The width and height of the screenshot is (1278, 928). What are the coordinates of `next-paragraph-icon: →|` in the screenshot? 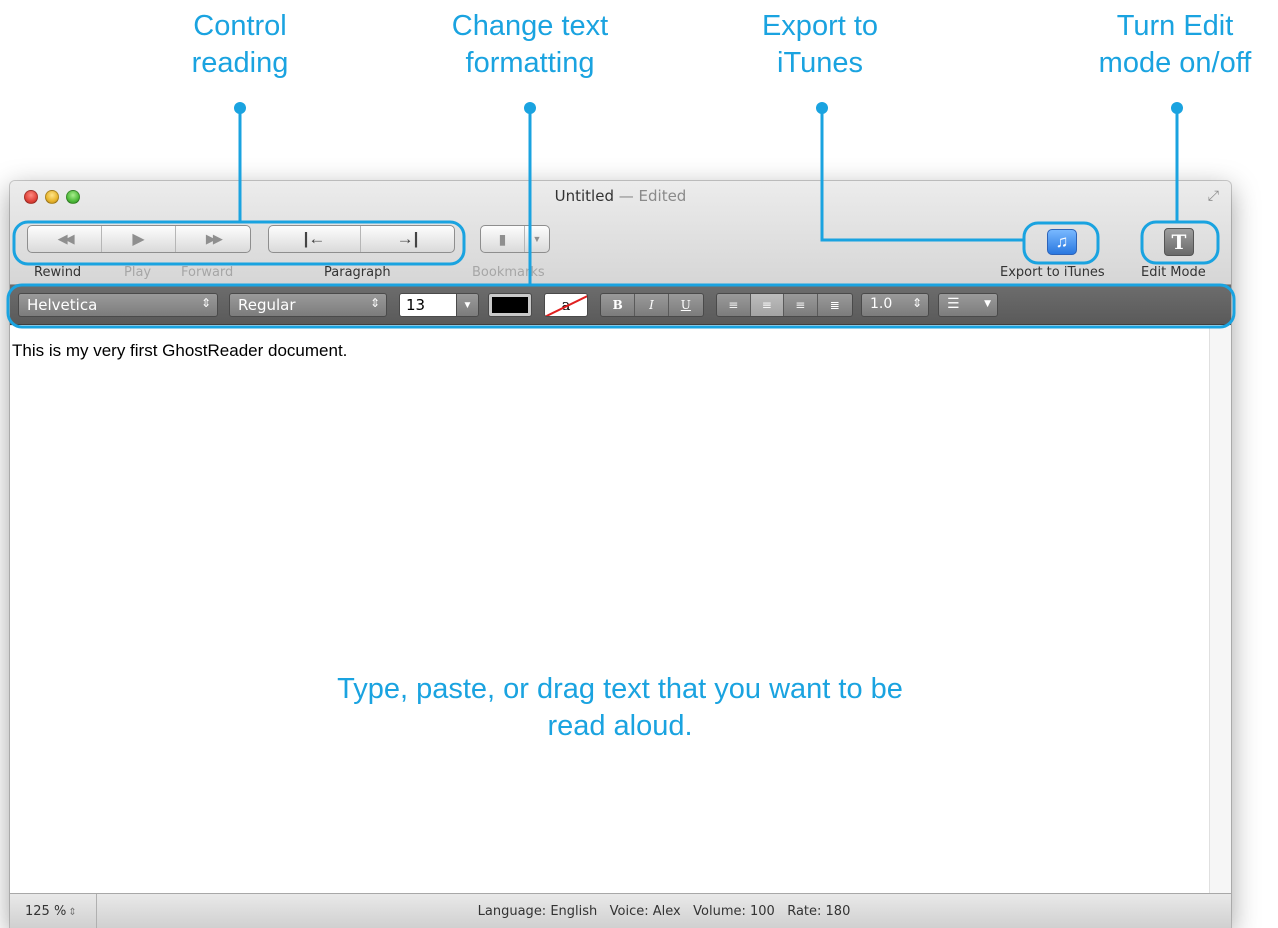 It's located at (407, 238).